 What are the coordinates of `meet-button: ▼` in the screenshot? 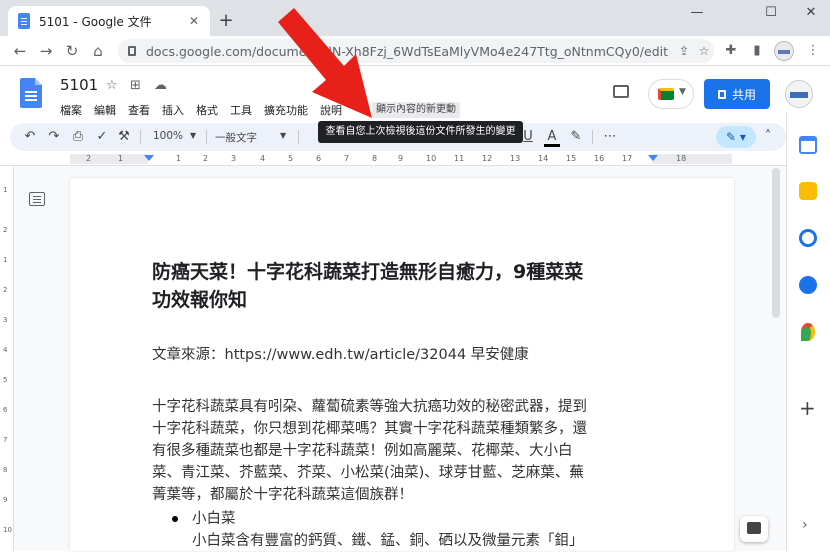 It's located at (671, 94).